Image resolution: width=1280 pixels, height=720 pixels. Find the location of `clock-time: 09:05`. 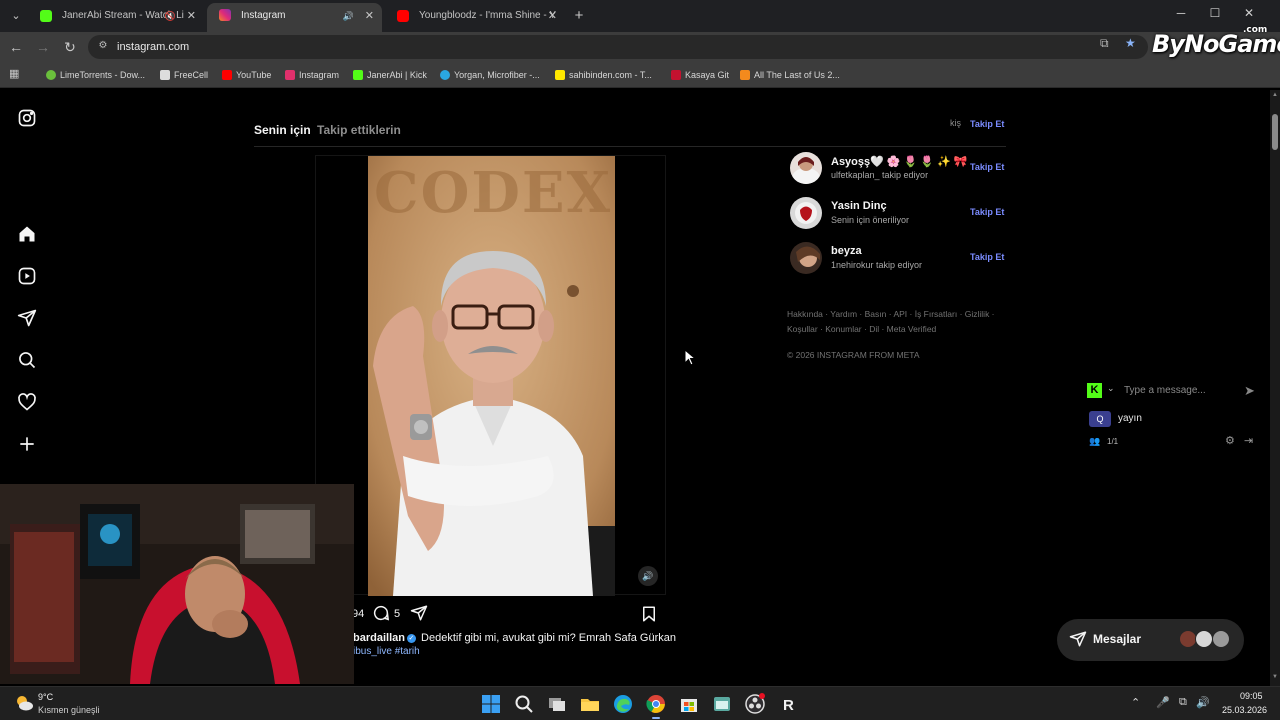

clock-time: 09:05 is located at coordinates (1251, 696).